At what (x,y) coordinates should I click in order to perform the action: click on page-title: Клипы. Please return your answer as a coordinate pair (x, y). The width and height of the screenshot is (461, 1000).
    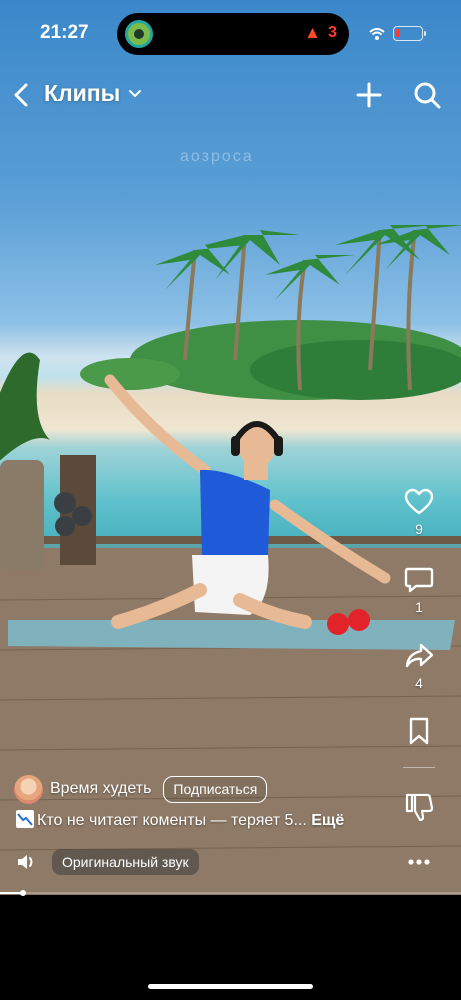
    Looking at the image, I should click on (82, 93).